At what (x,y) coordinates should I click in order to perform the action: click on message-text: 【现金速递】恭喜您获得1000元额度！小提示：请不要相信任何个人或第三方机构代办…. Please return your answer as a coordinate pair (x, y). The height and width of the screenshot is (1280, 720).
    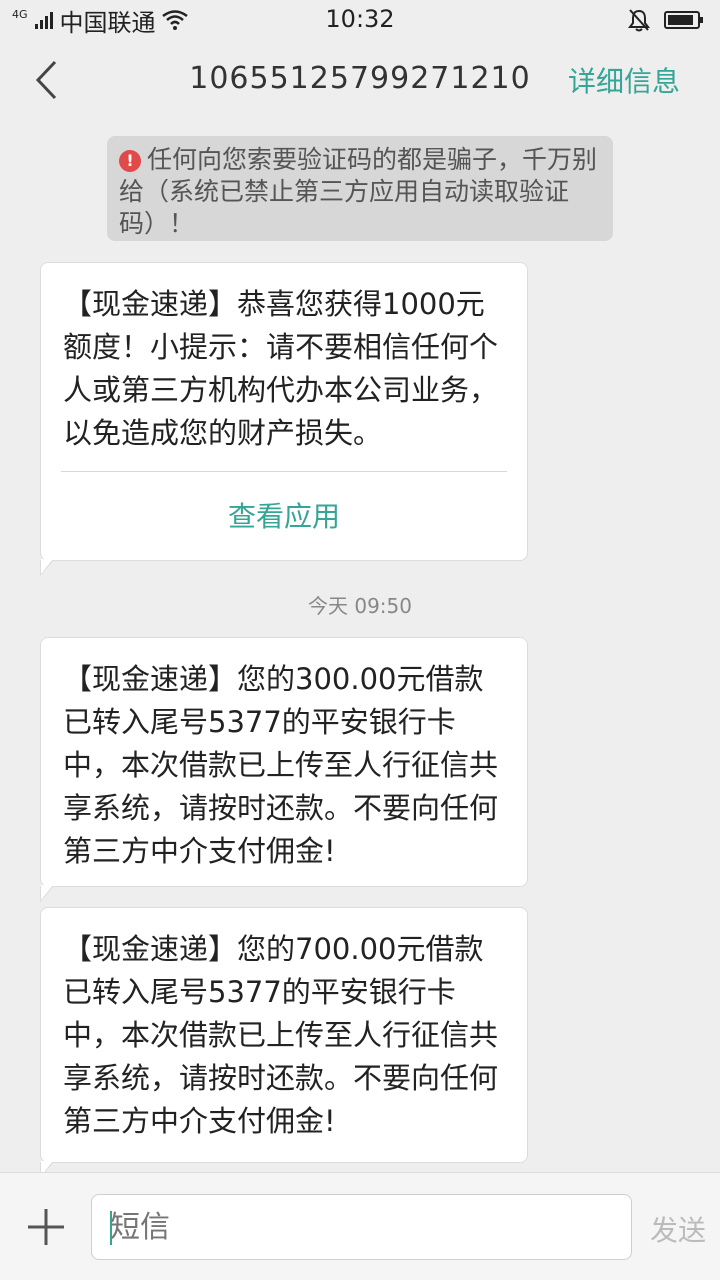
    Looking at the image, I should click on (281, 368).